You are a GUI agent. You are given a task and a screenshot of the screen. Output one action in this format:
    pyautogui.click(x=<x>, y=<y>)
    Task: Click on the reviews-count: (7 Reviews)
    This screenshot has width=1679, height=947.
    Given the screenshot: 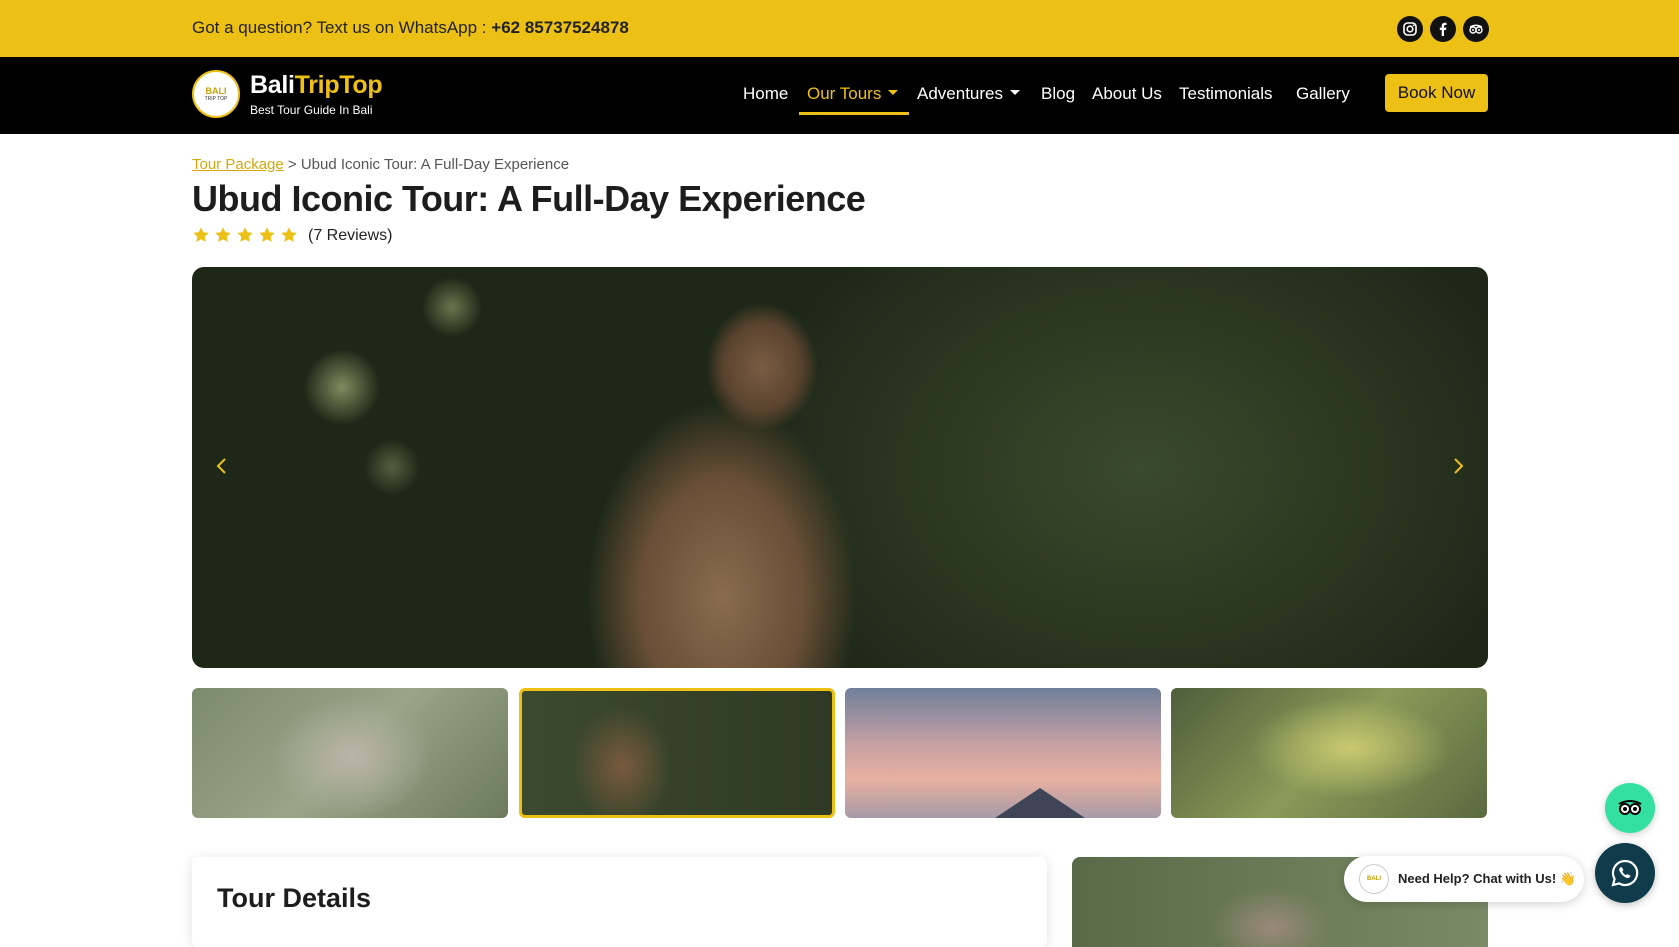 What is the action you would take?
    pyautogui.click(x=350, y=236)
    